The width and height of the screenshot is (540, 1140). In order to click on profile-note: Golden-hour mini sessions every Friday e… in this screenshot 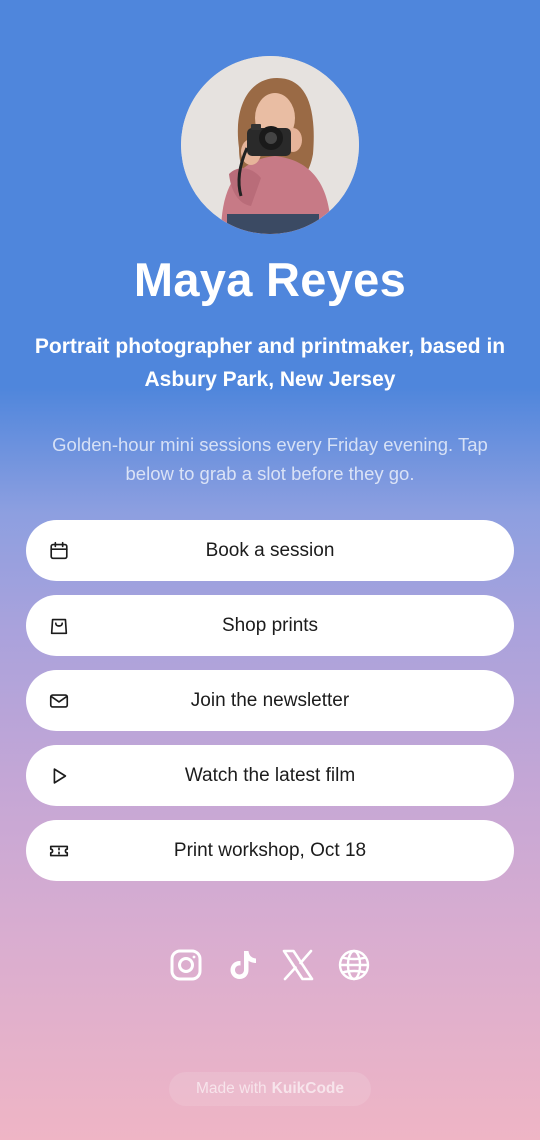, I will do `click(270, 459)`.